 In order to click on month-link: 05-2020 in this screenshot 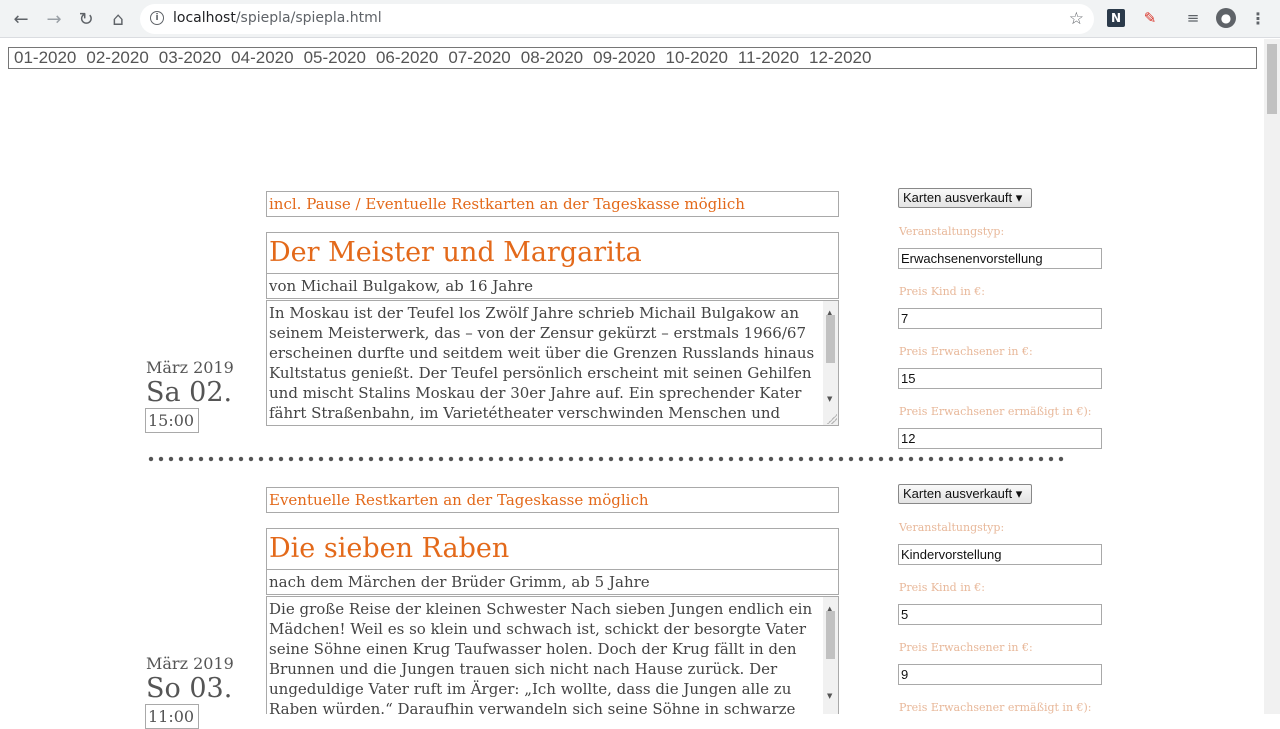, I will do `click(335, 57)`.